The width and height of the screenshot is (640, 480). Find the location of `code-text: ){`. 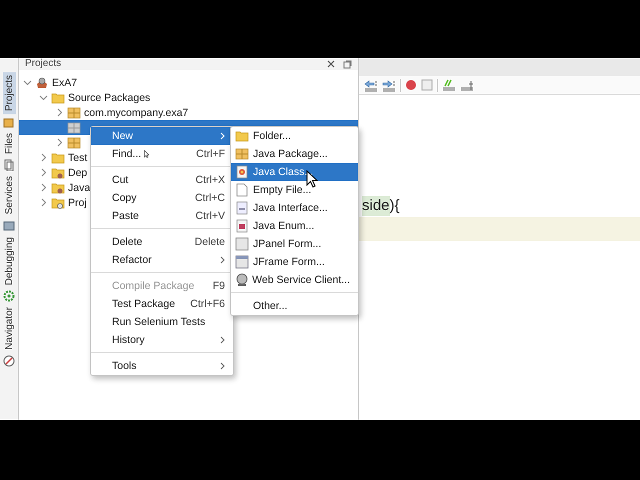

code-text: ){ is located at coordinates (395, 206).